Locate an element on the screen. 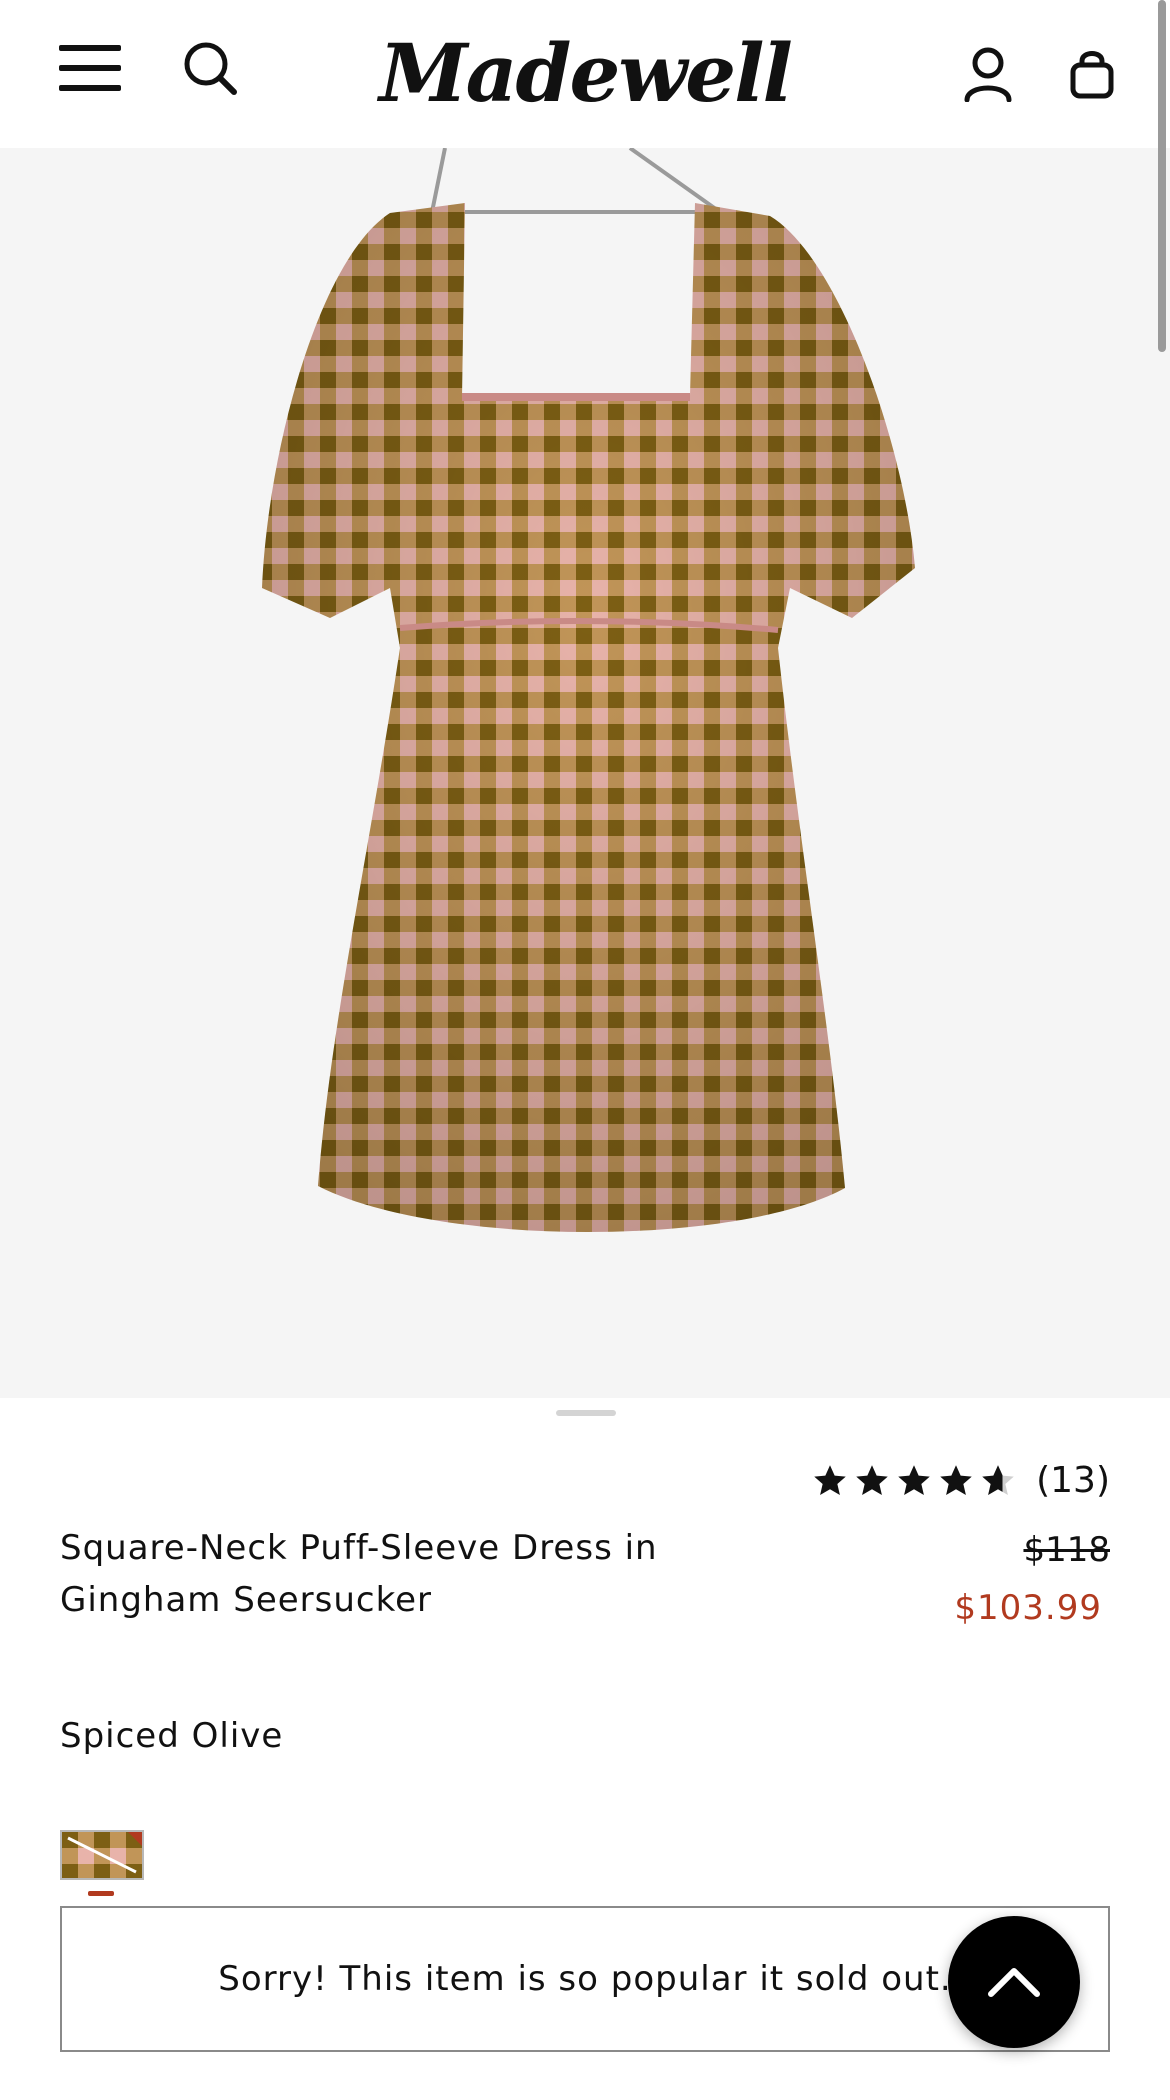  bag-button is located at coordinates (1092, 74).